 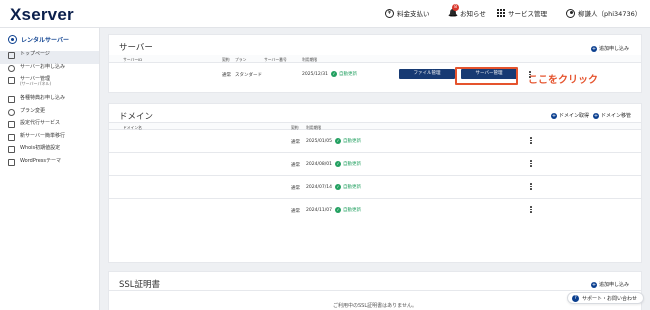 I want to click on gift-icon, so click(x=11, y=99).